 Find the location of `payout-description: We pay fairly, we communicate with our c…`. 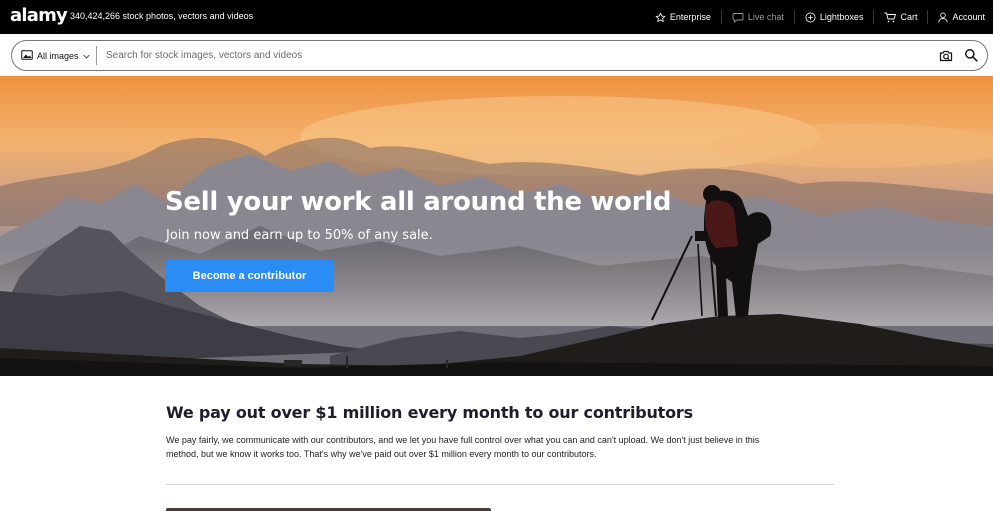

payout-description: We pay fairly, we communicate with our c… is located at coordinates (496, 447).